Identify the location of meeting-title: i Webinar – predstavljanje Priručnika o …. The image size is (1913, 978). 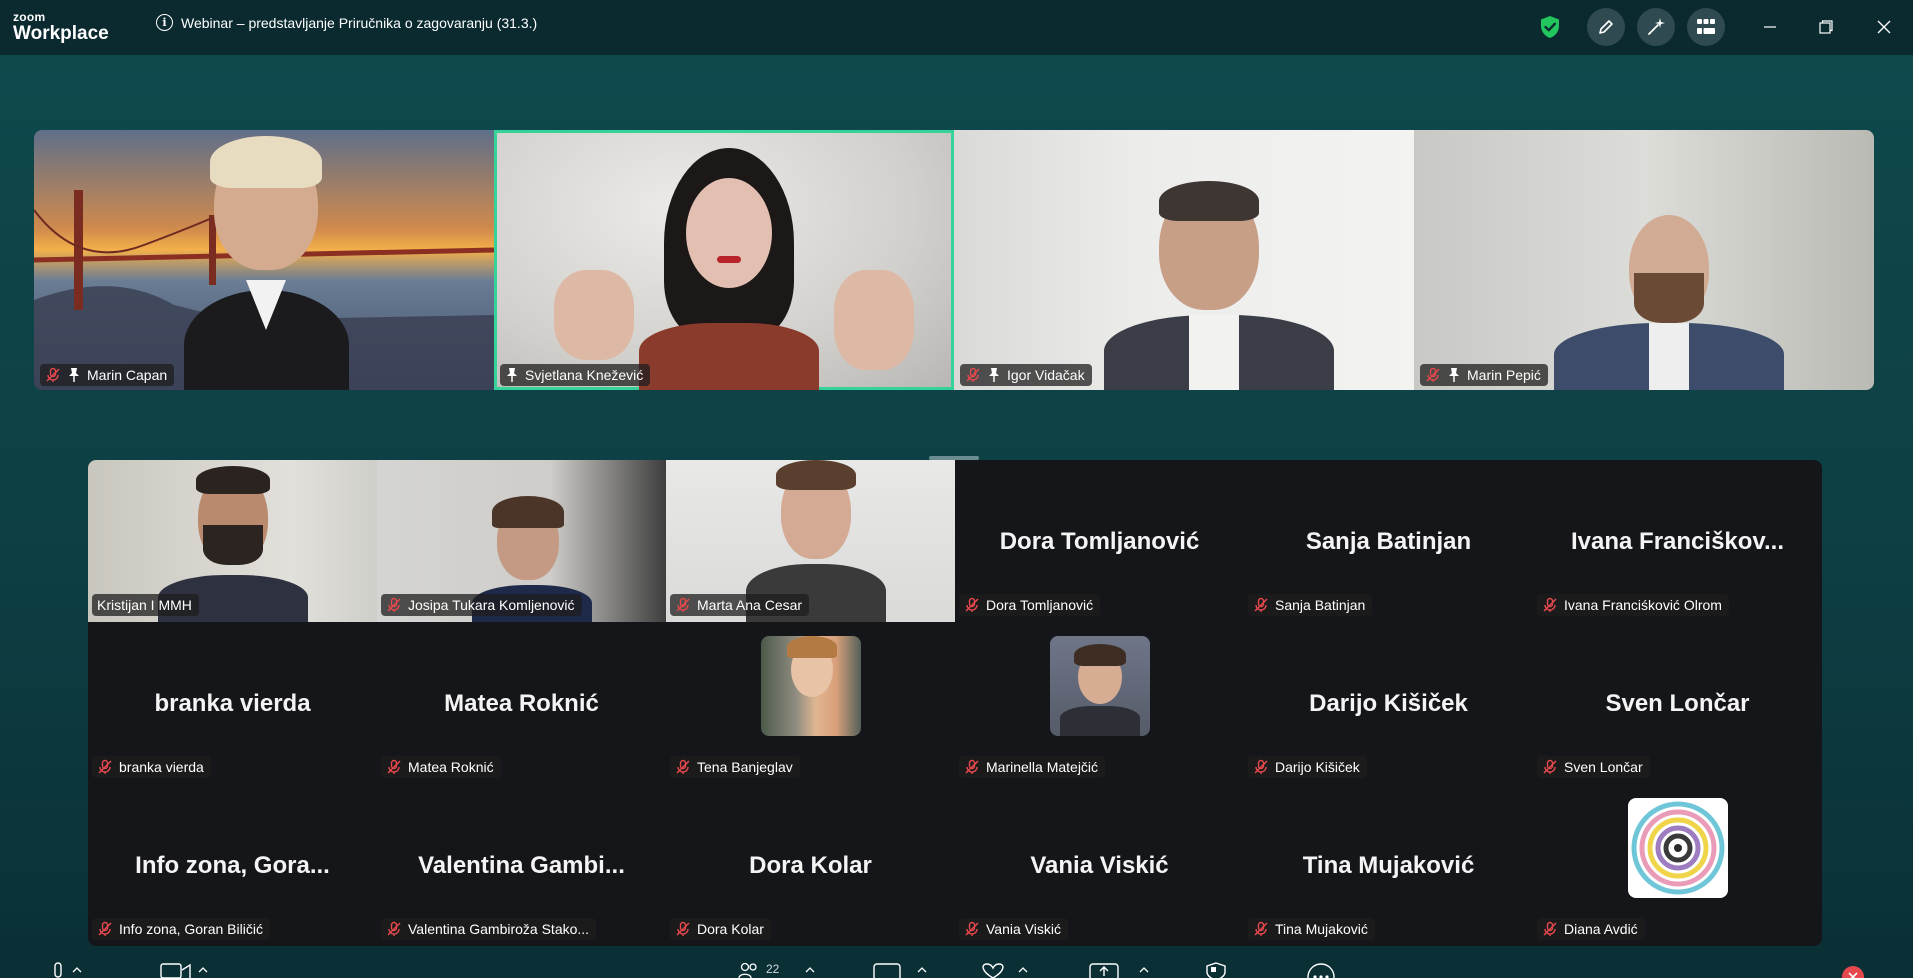
(346, 22).